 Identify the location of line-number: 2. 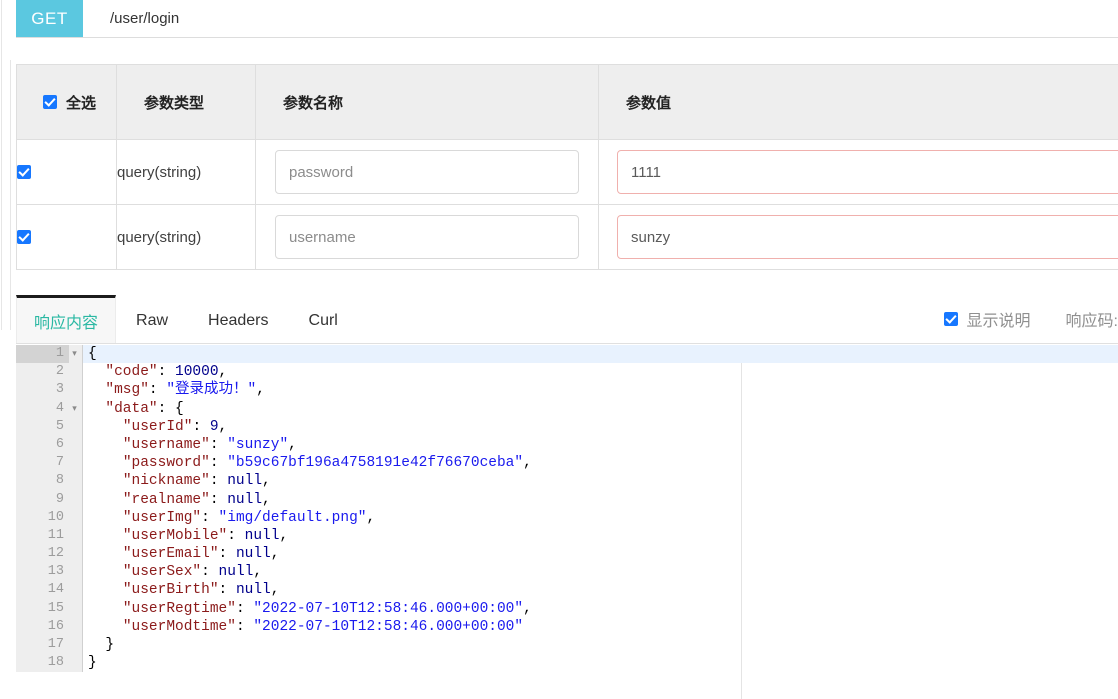
(42, 372).